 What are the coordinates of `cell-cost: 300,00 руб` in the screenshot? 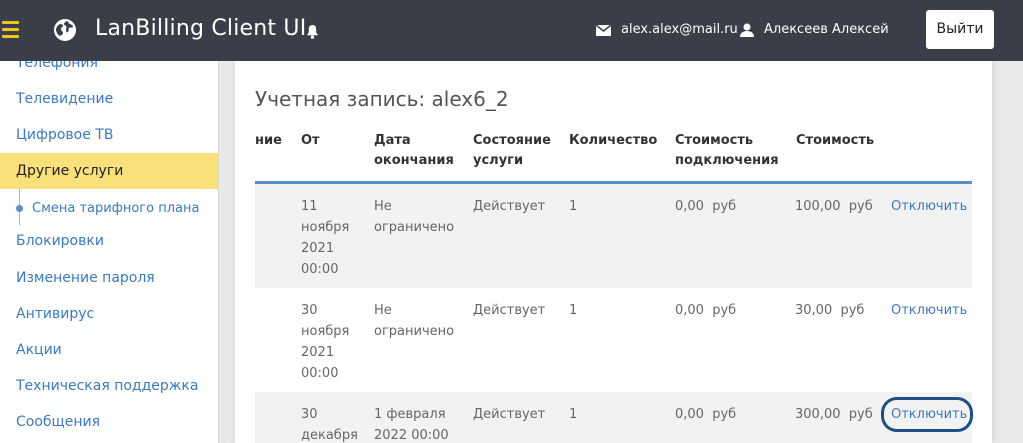 It's located at (834, 414).